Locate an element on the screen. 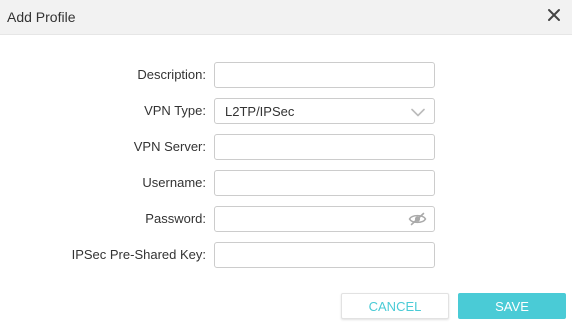  description-input is located at coordinates (324, 75).